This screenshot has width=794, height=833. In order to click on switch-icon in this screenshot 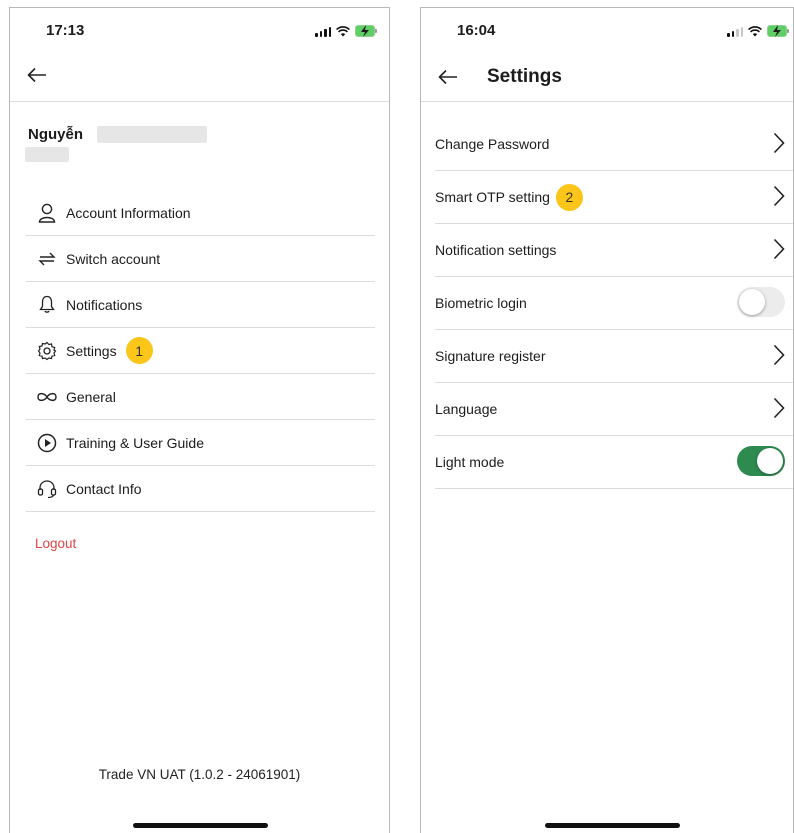, I will do `click(47, 259)`.